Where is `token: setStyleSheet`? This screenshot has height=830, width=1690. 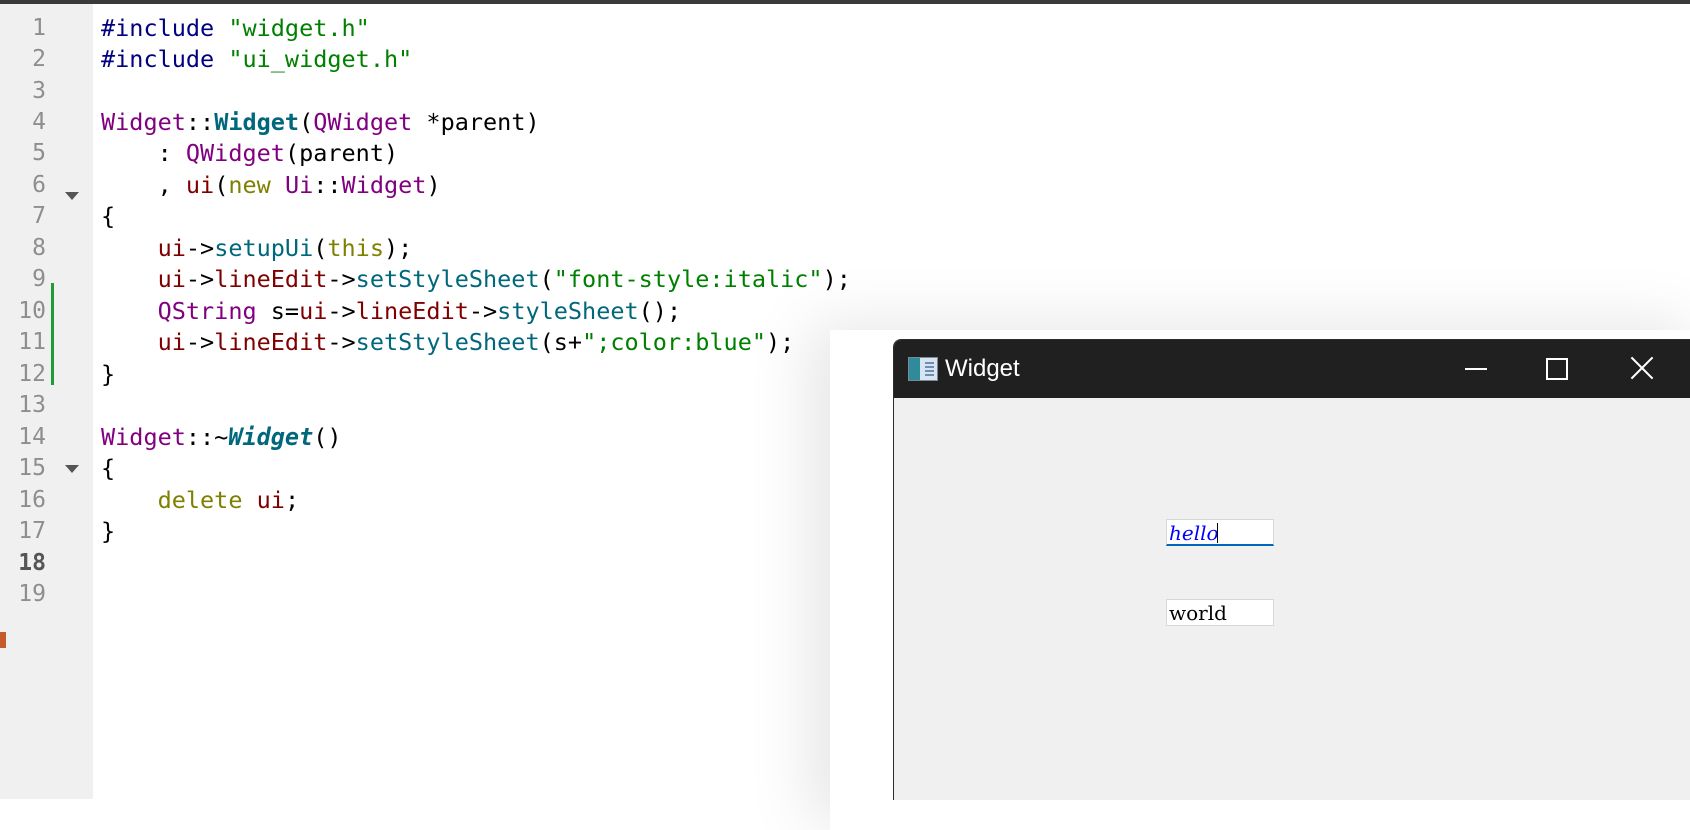 token: setStyleSheet is located at coordinates (447, 342).